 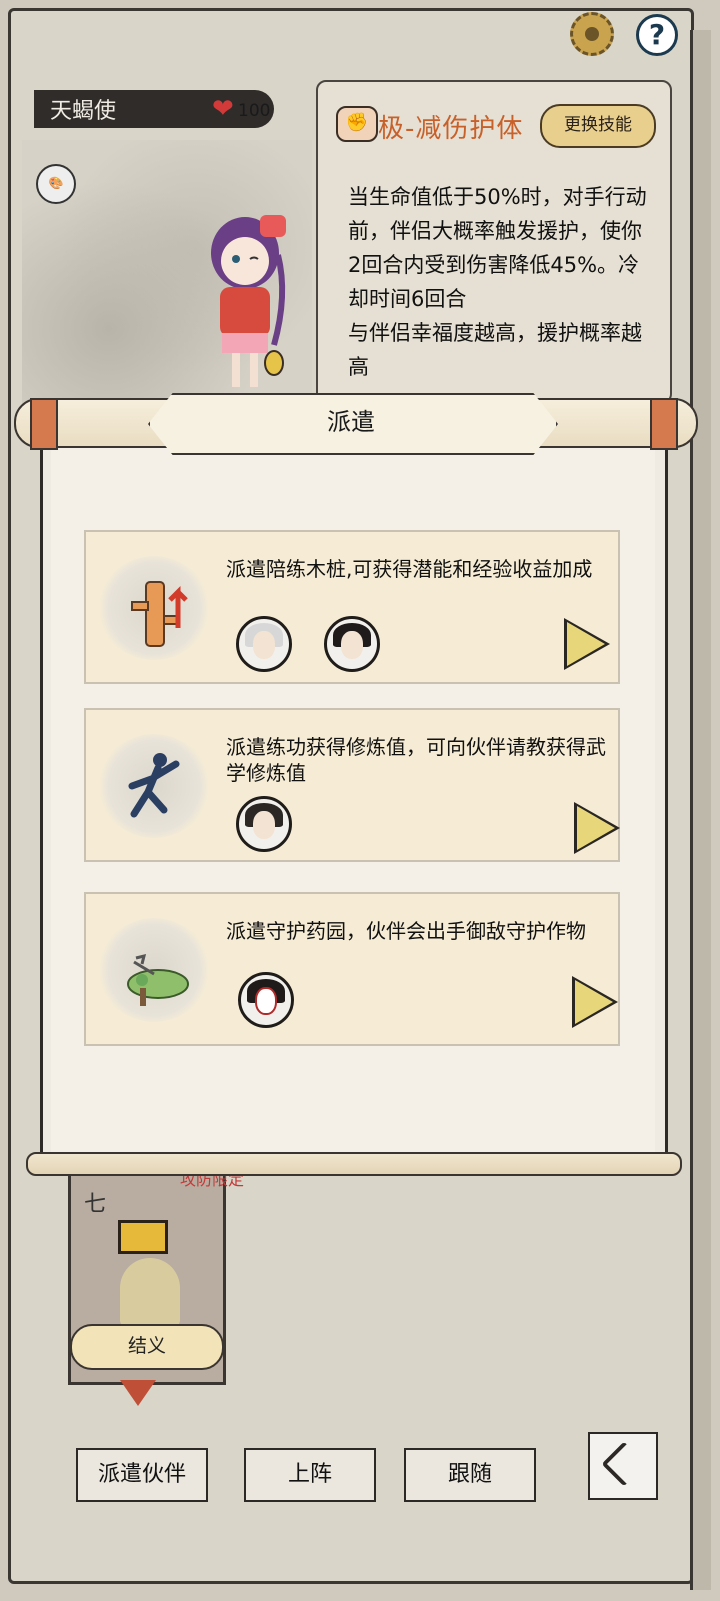 What do you see at coordinates (147, 1347) in the screenshot?
I see `sworn-button: 结义` at bounding box center [147, 1347].